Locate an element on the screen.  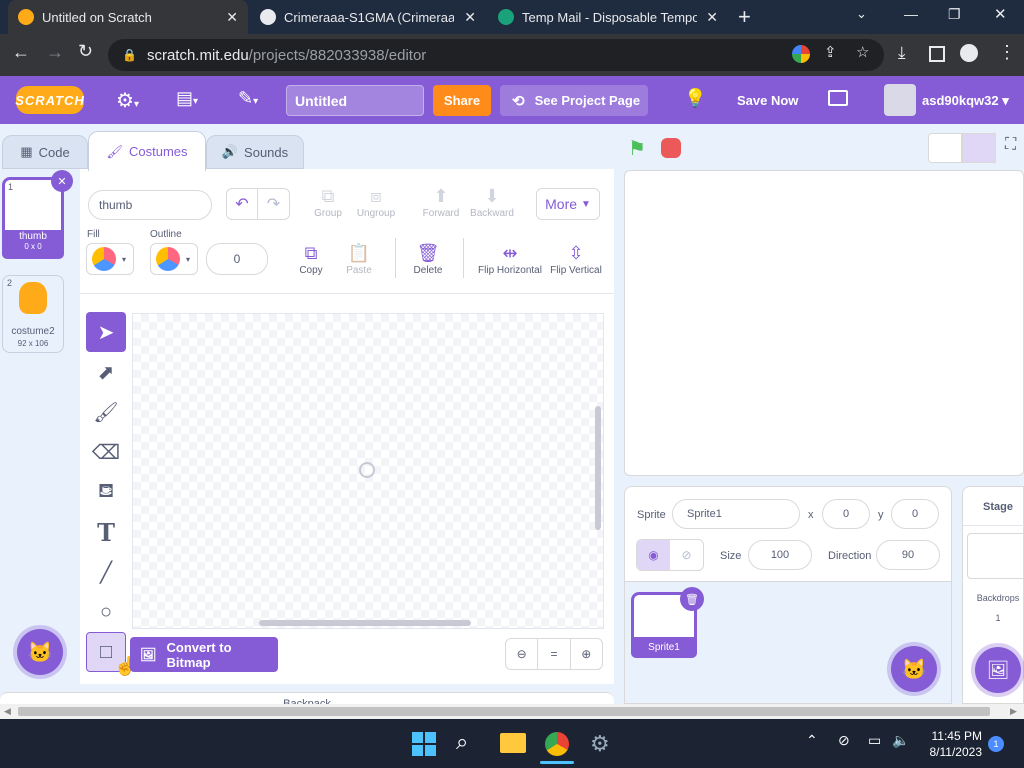
search-icon: ⌕ is located at coordinates (462, 742).